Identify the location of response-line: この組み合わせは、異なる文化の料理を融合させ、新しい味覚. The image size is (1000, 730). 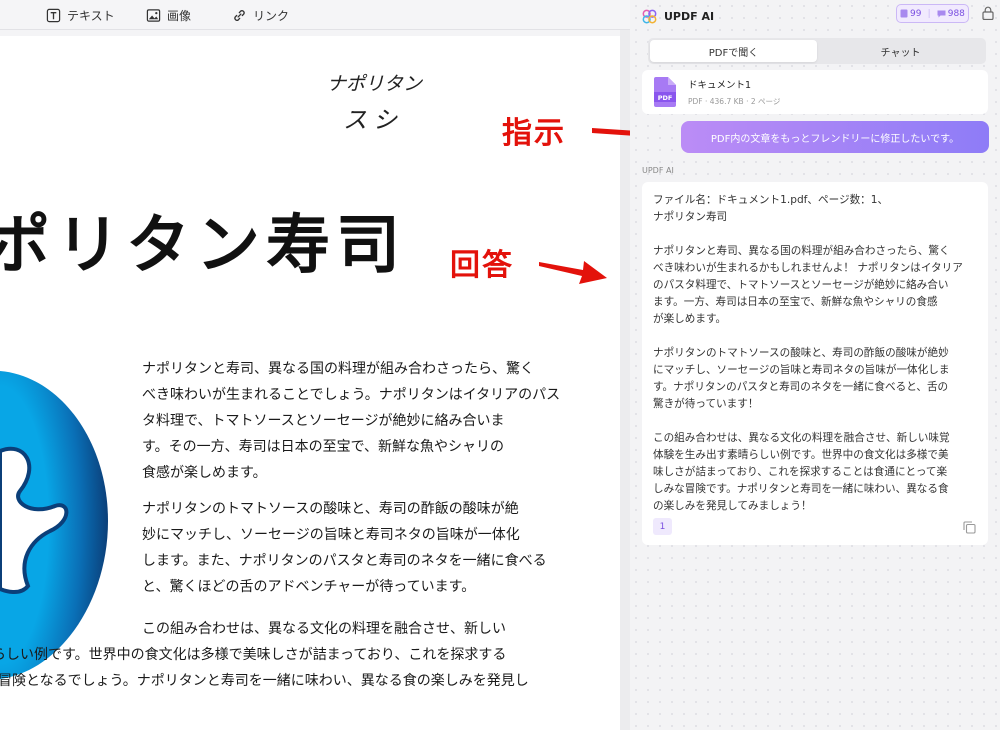
(801, 438).